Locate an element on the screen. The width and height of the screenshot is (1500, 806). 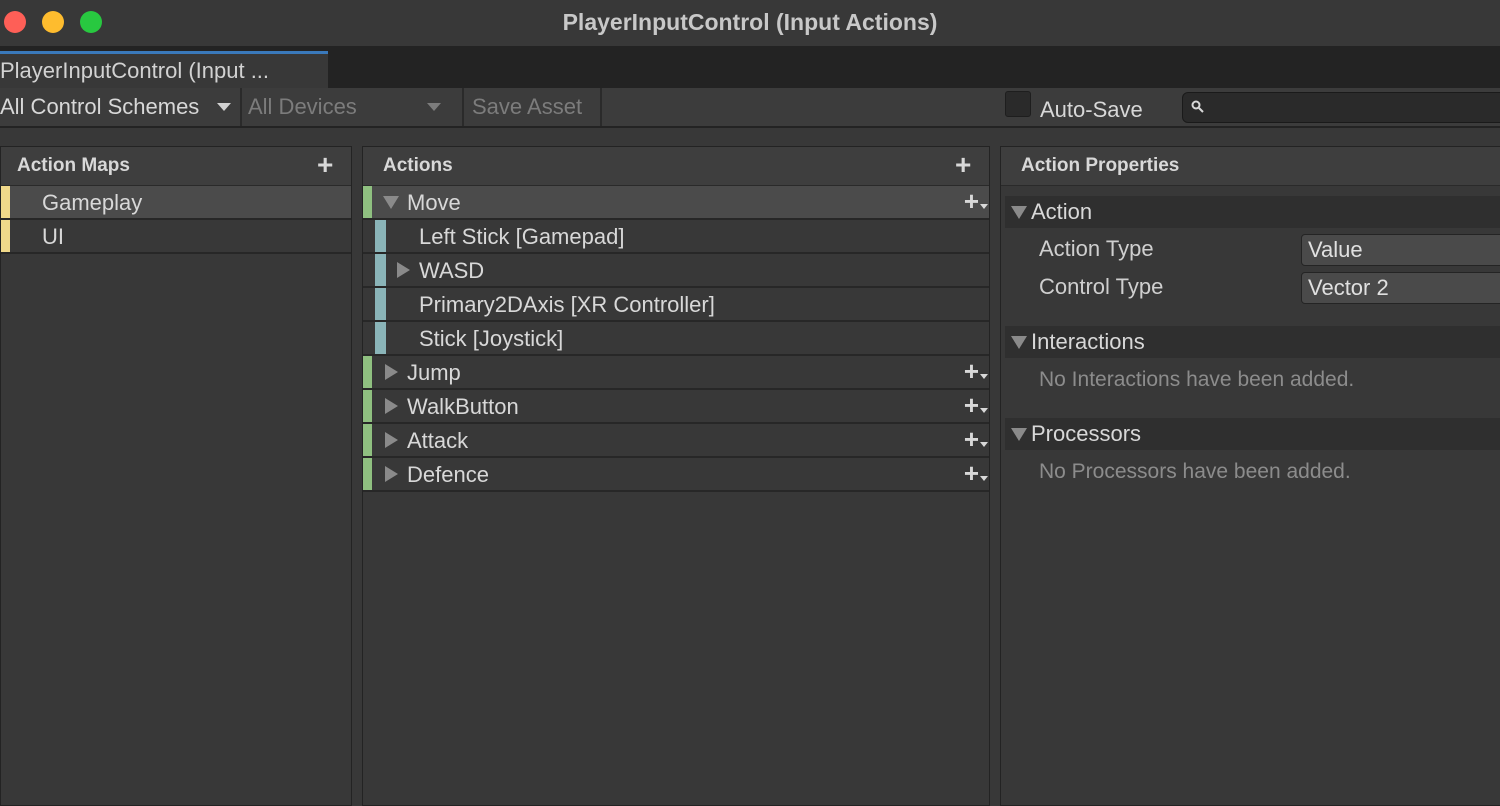
action-item-attack: Attack + is located at coordinates (676, 441).